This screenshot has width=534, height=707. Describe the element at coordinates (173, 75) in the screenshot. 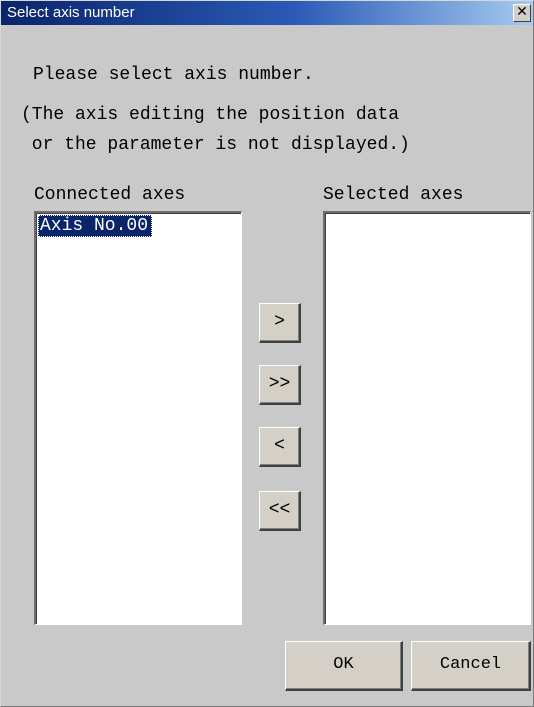

I see `instruction-text: Please select axis number.` at that location.